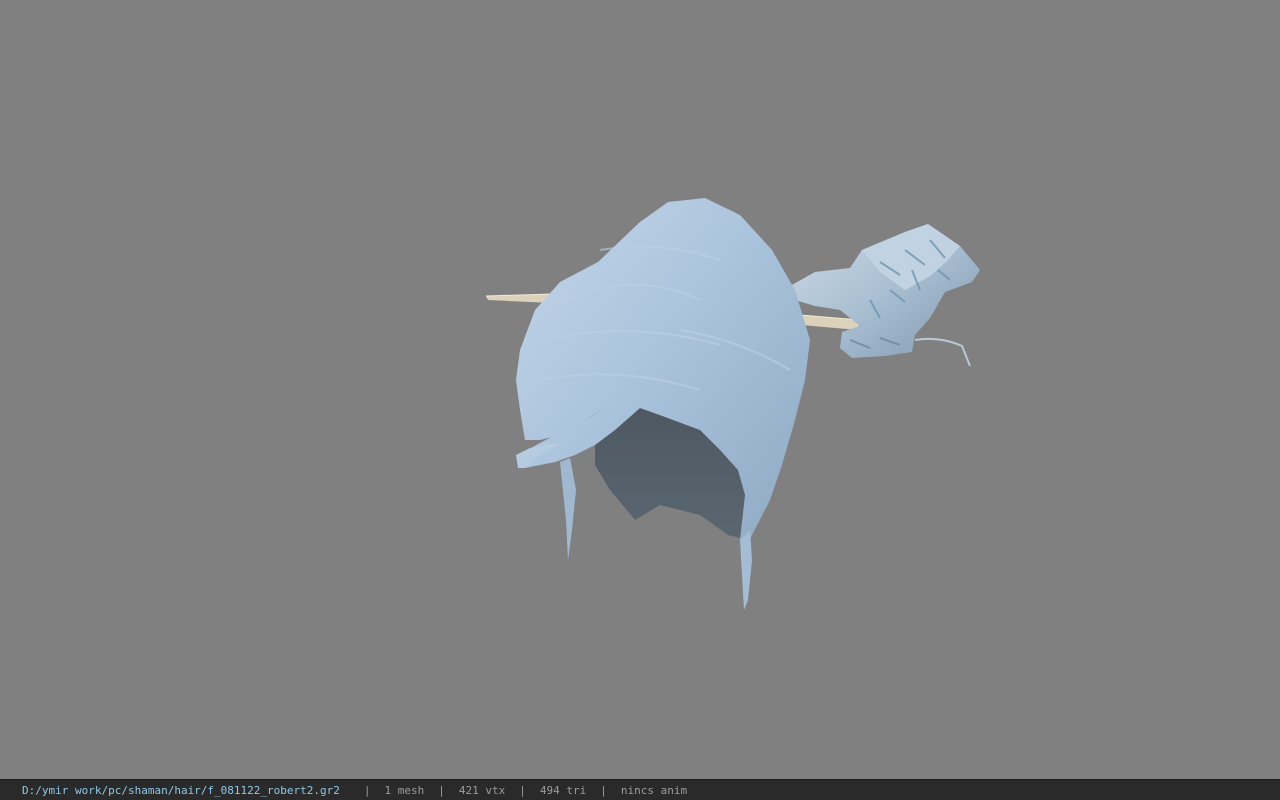 The width and height of the screenshot is (1280, 800). What do you see at coordinates (663, 404) in the screenshot?
I see `hair-main` at bounding box center [663, 404].